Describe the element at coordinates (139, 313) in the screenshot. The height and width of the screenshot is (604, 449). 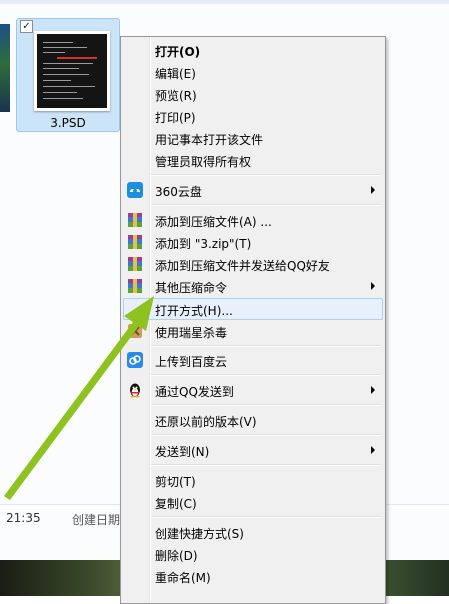
I see `annotation-arrow-head` at that location.